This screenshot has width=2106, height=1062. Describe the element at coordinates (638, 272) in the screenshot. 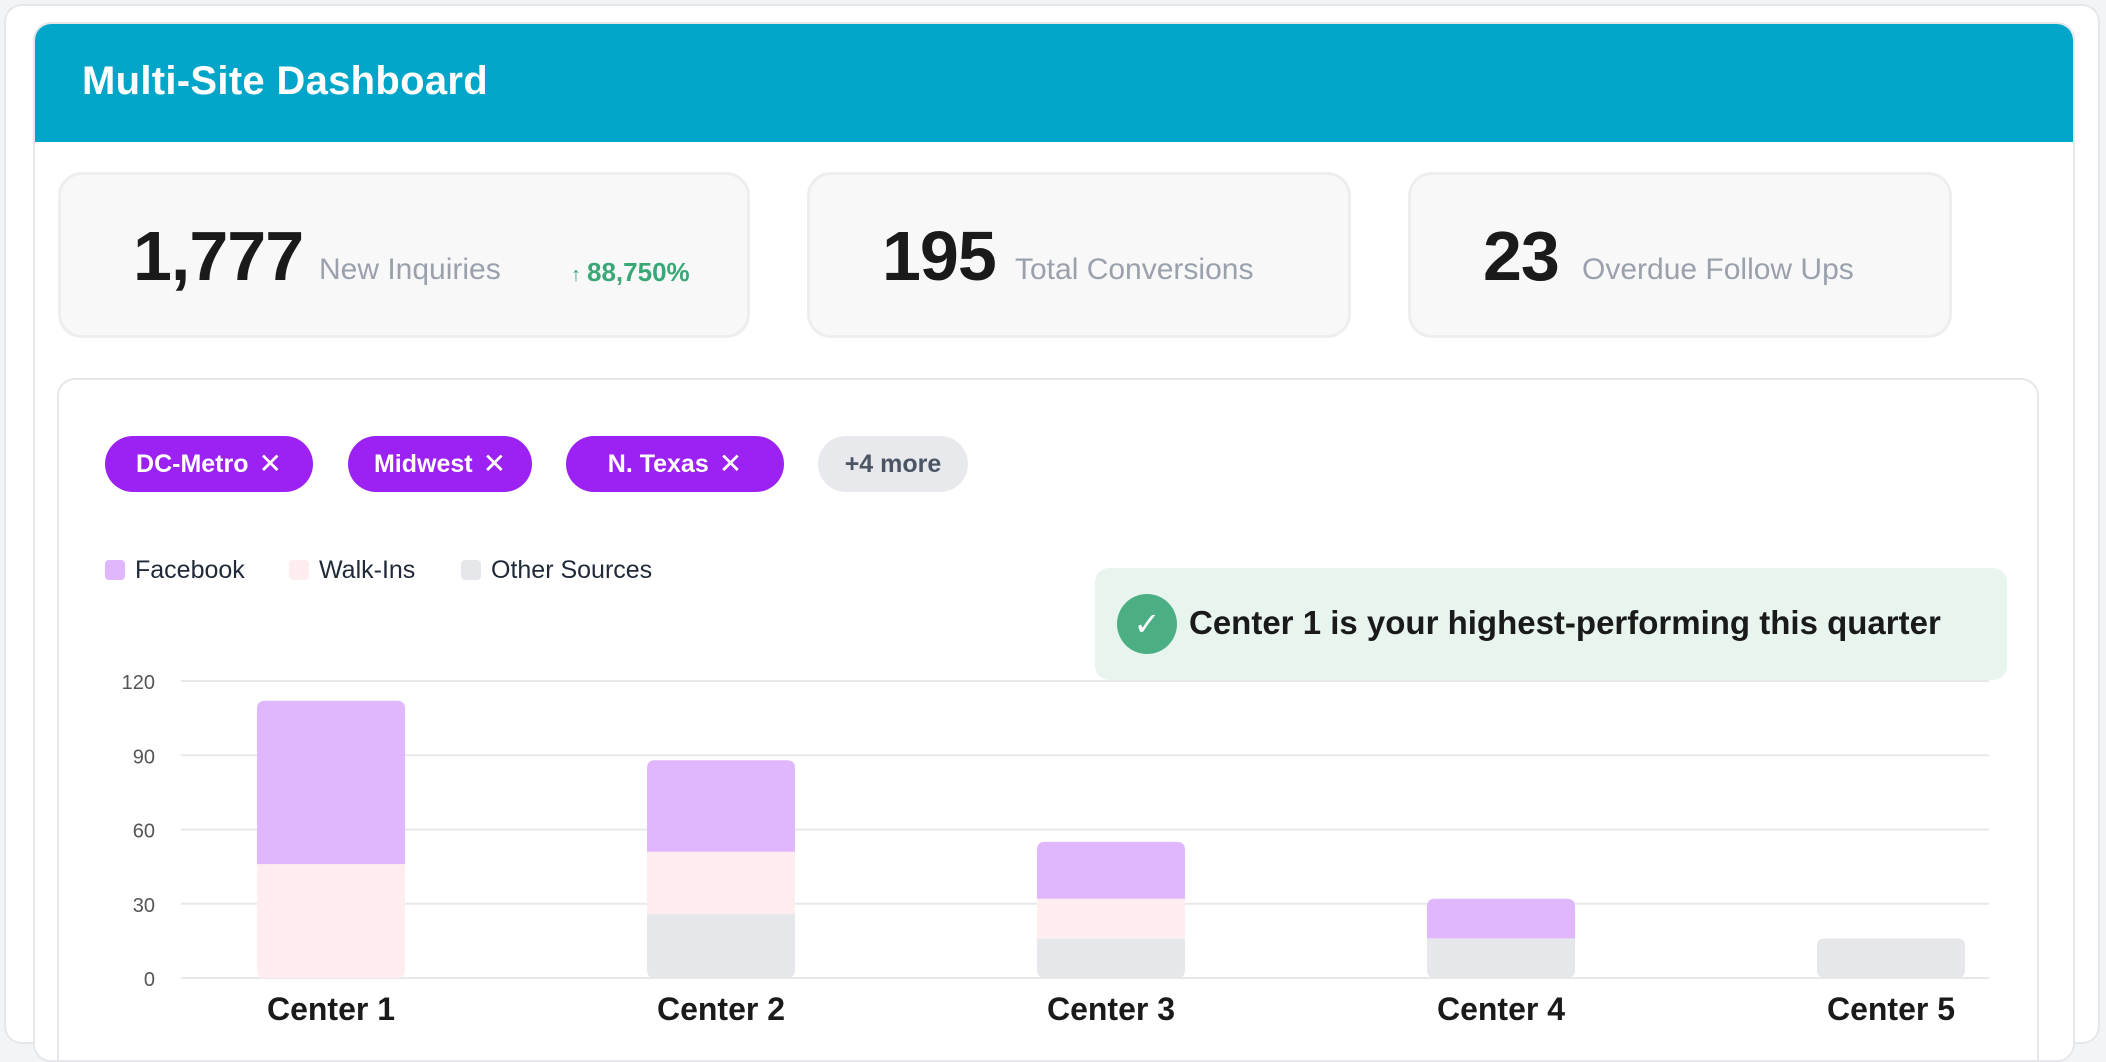

I see `trend-value: 88,750%` at that location.